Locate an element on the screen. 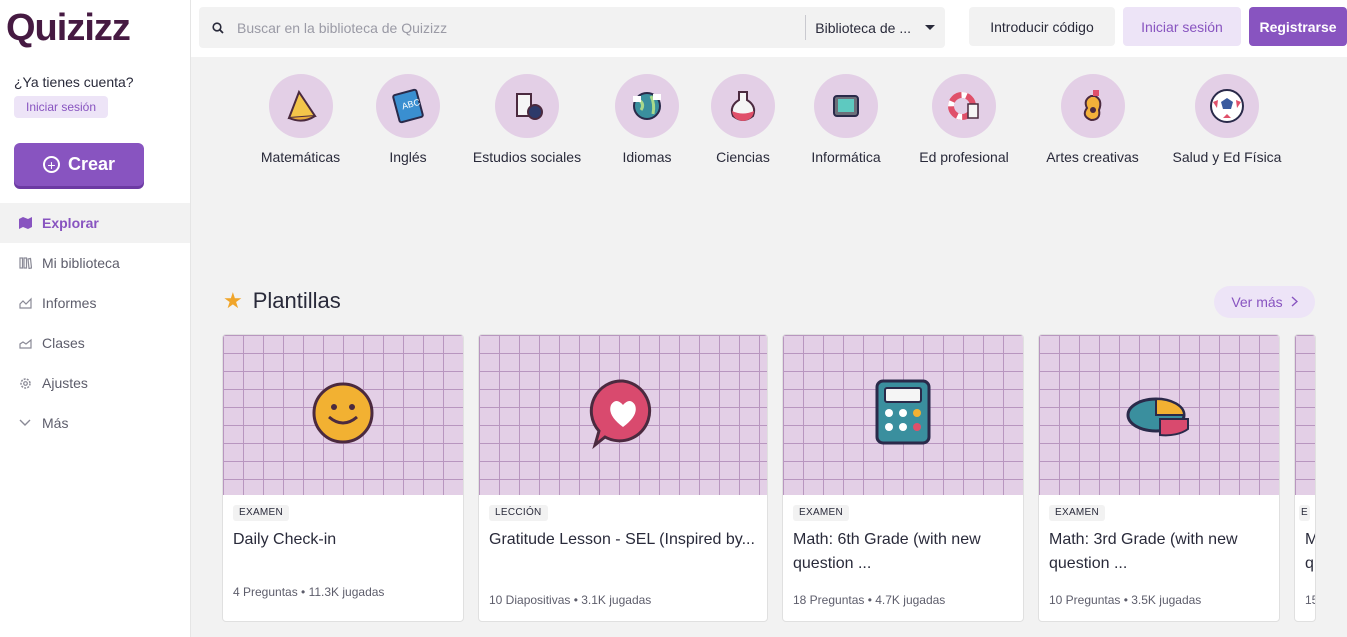 This screenshot has height=637, width=1347. templates-title: Plantillas is located at coordinates (296, 300).